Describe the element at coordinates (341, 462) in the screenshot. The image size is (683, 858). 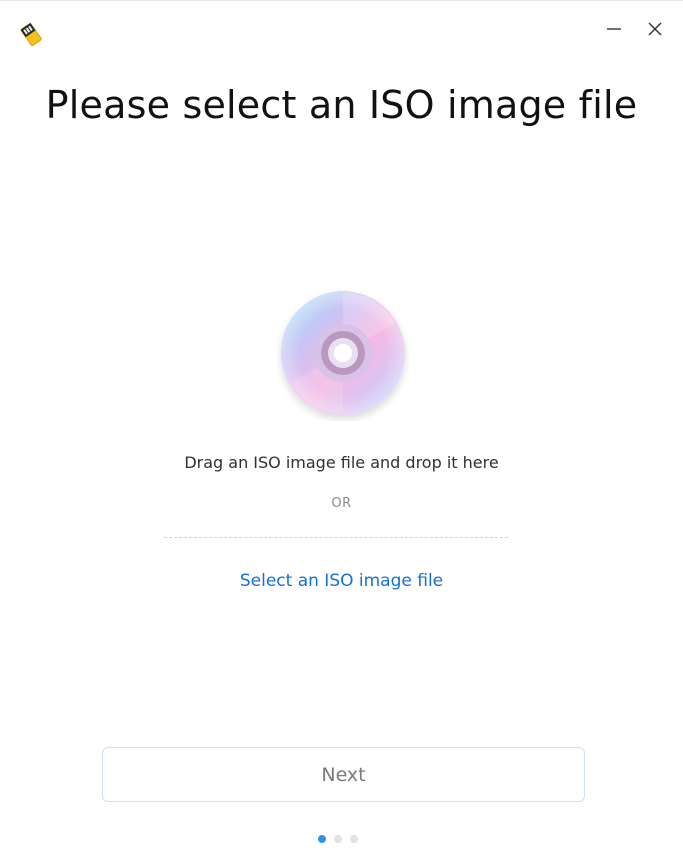
I see `drag-drop-hint: Drag an ISO image file and drop it here` at that location.